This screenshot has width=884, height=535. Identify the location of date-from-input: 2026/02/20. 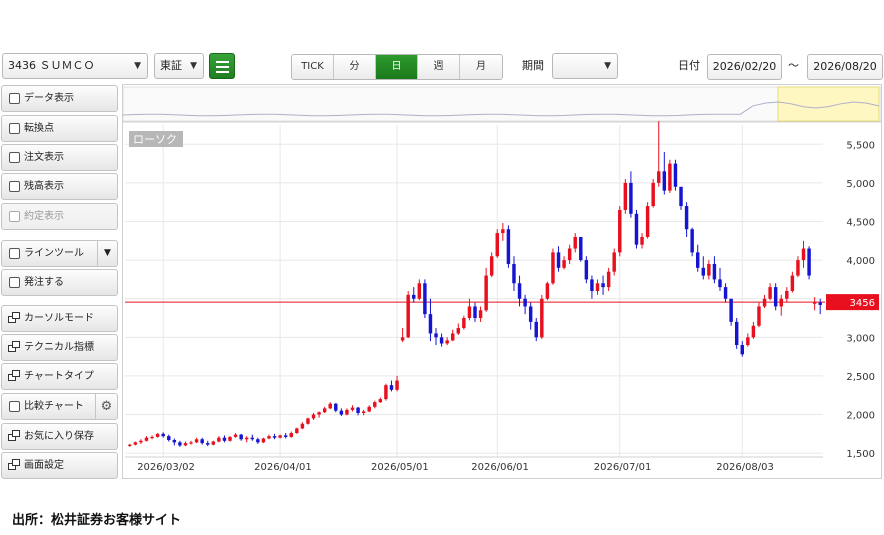
(744, 67).